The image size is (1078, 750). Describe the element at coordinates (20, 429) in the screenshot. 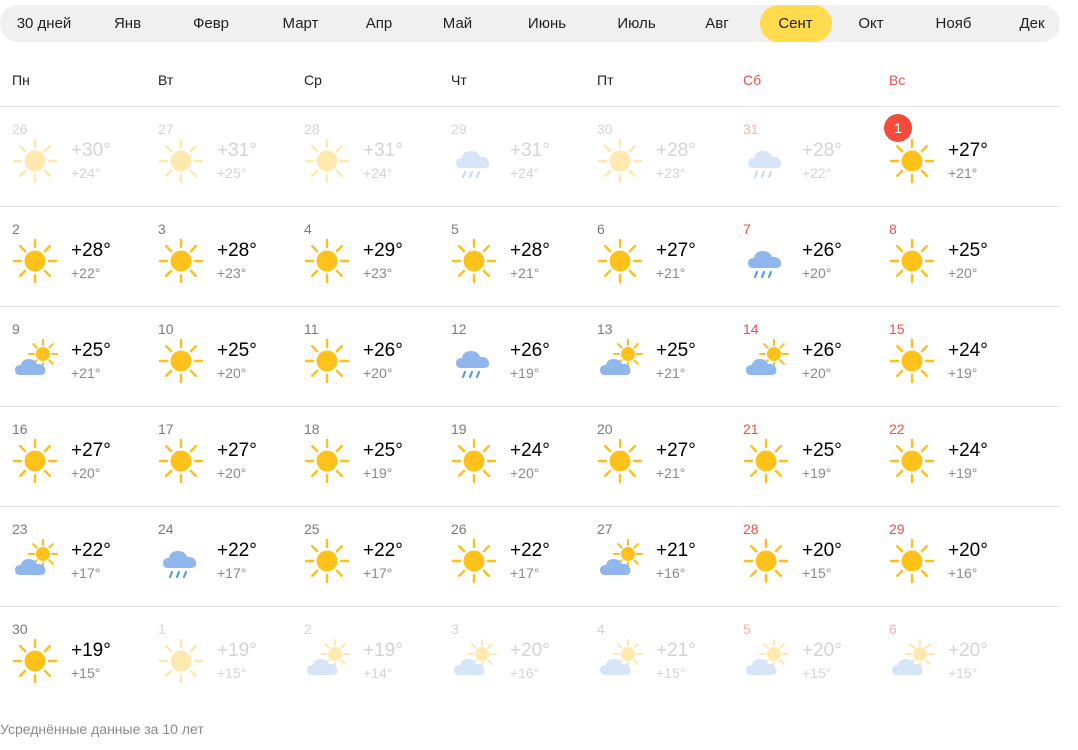

I see `day-number: 16` at that location.